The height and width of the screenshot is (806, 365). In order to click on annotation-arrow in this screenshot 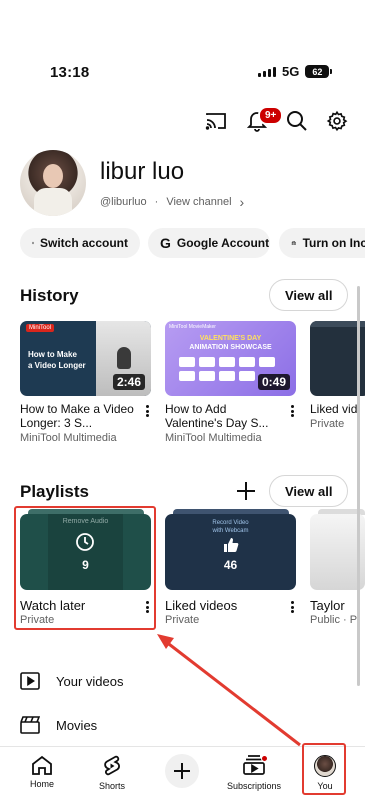, I will do `click(229, 690)`.